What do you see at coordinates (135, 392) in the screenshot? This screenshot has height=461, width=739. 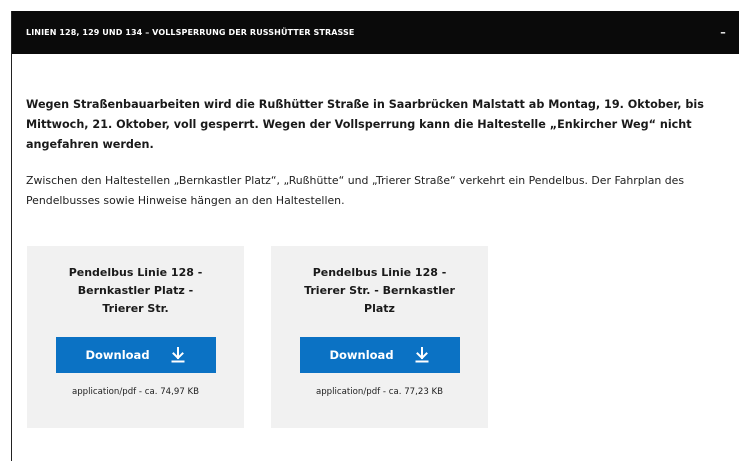 I see `file-meta: application/pdf - ca. 74,97 KB` at bounding box center [135, 392].